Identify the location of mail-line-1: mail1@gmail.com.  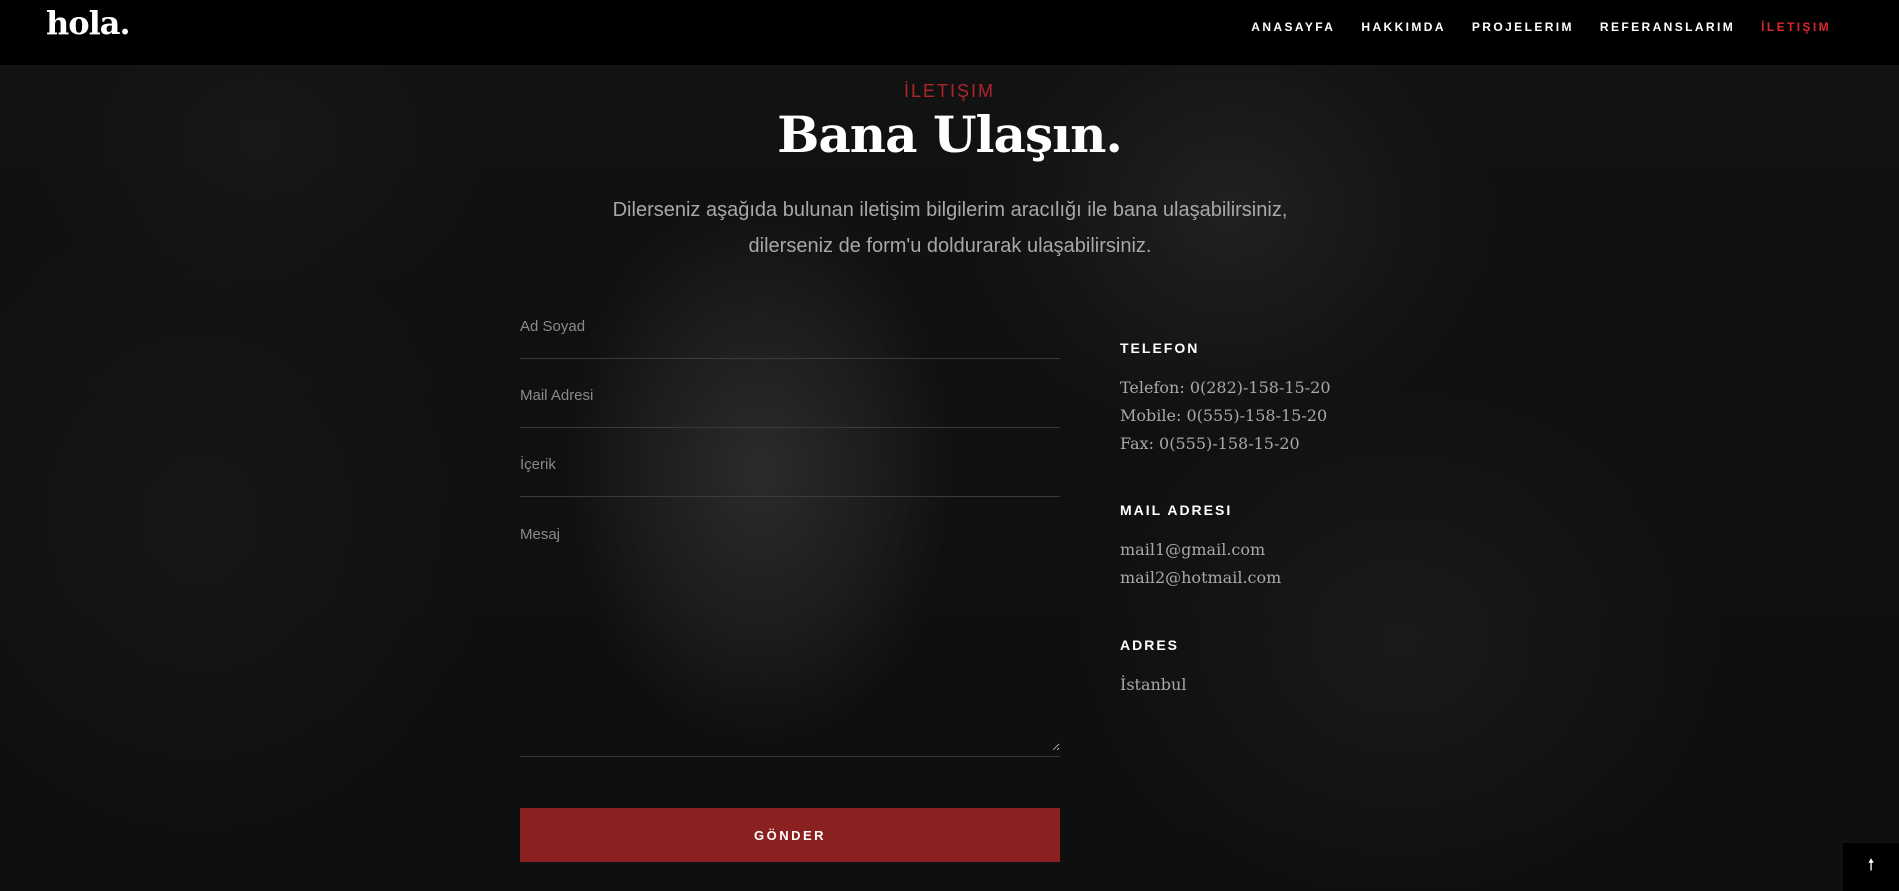
(1200, 550).